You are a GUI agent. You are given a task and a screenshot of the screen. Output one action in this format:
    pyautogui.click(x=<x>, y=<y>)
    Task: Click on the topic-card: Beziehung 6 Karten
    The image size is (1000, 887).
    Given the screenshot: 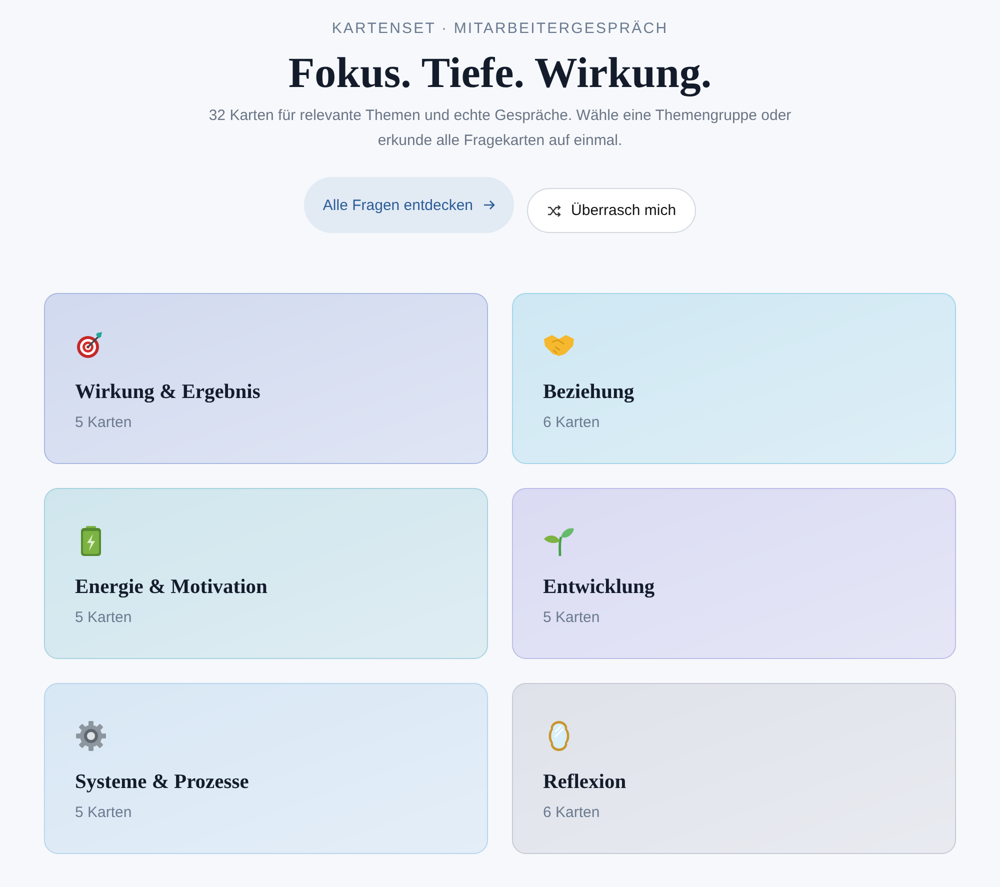 What is the action you would take?
    pyautogui.click(x=734, y=378)
    